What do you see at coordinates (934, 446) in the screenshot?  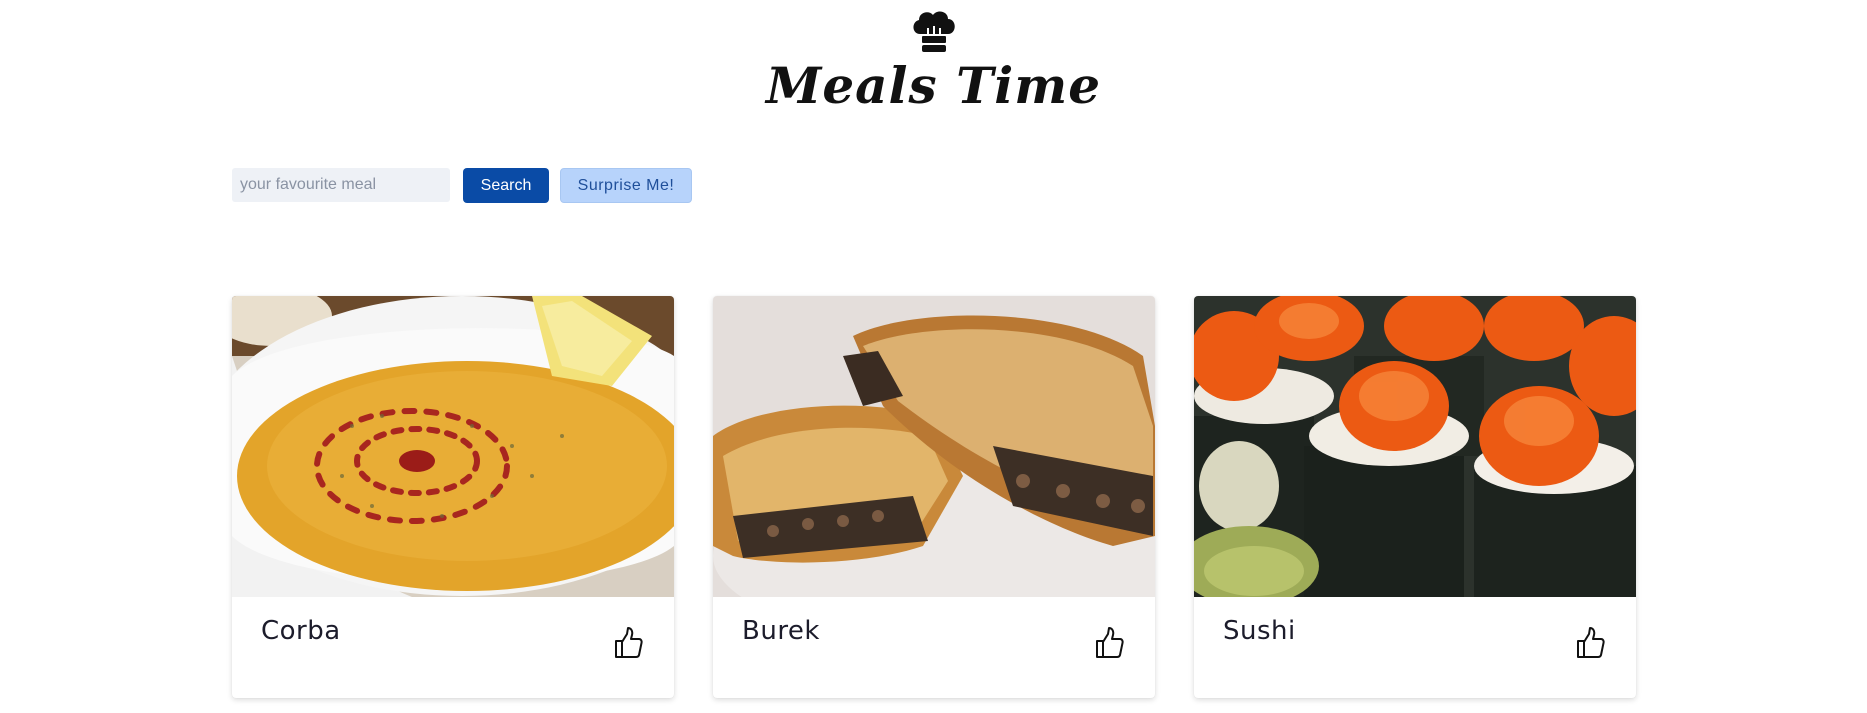 I see `meal-image-burek` at bounding box center [934, 446].